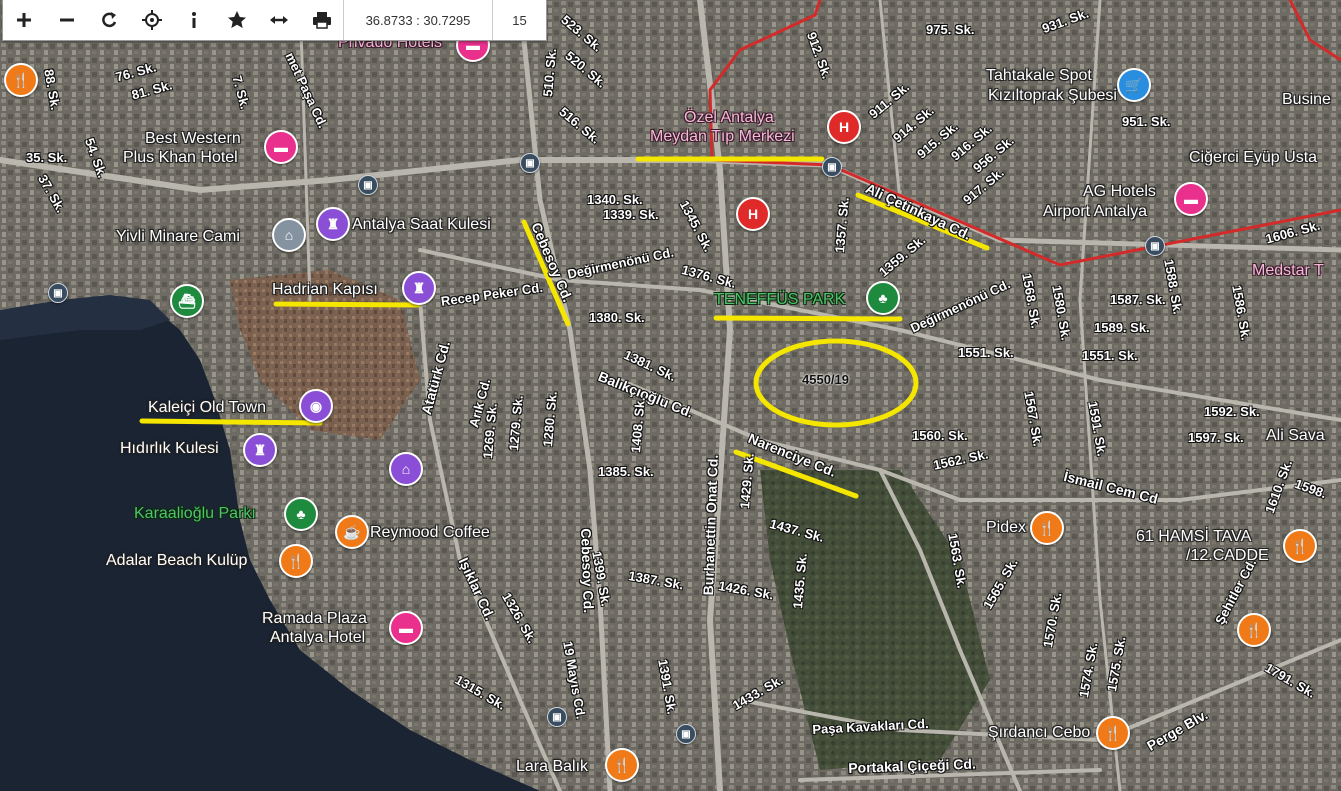 The image size is (1341, 791). Describe the element at coordinates (1006, 527) in the screenshot. I see `place-label: Pidex` at that location.